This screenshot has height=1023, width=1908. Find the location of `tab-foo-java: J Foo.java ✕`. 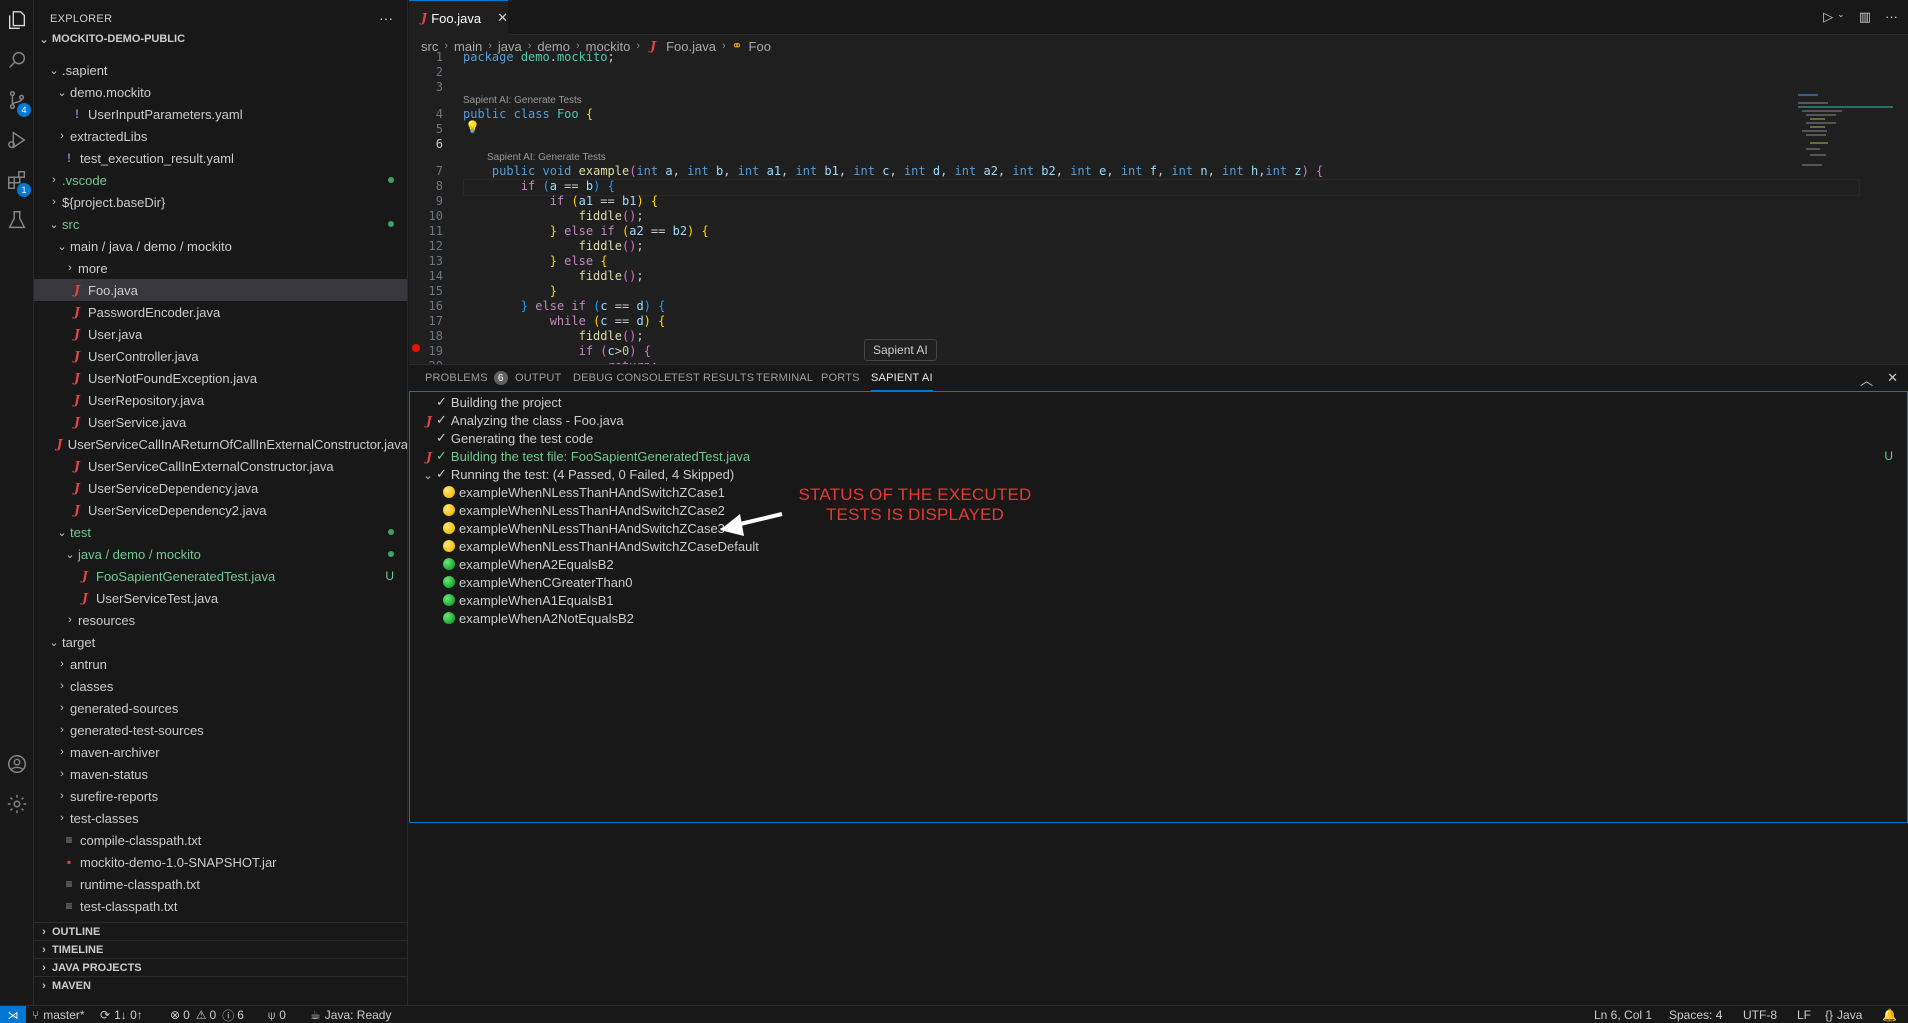

tab-foo-java: J Foo.java ✕ is located at coordinates (458, 17).